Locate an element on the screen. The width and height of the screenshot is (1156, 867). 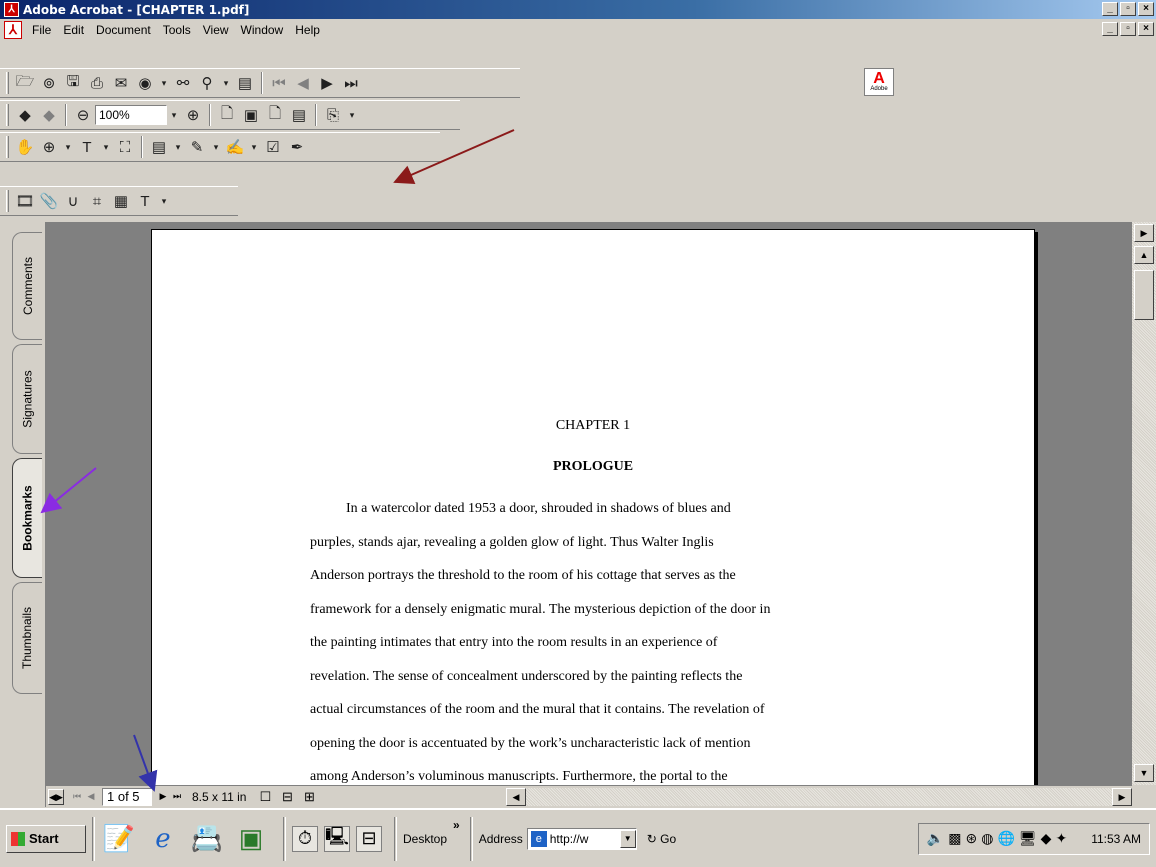
doc-close-button: × is located at coordinates (1146, 29).